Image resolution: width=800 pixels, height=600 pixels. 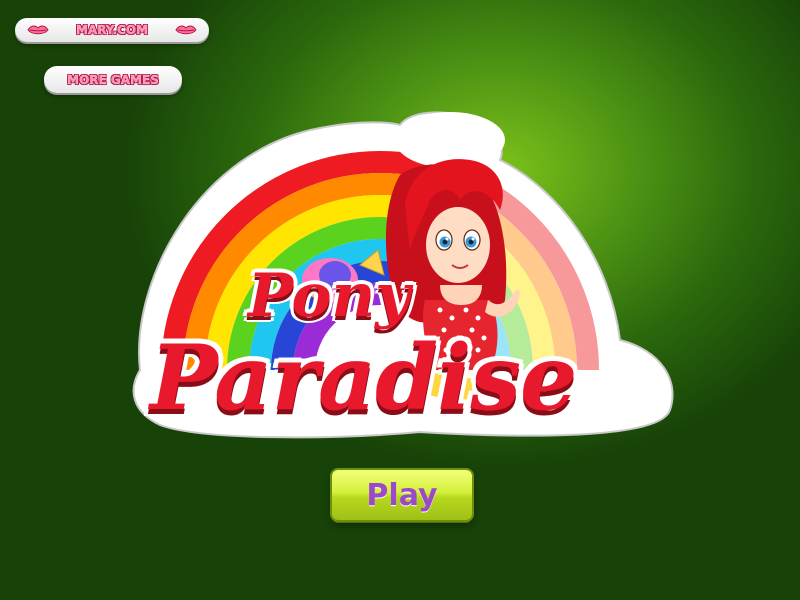 I want to click on play-button: Play, so click(x=402, y=495).